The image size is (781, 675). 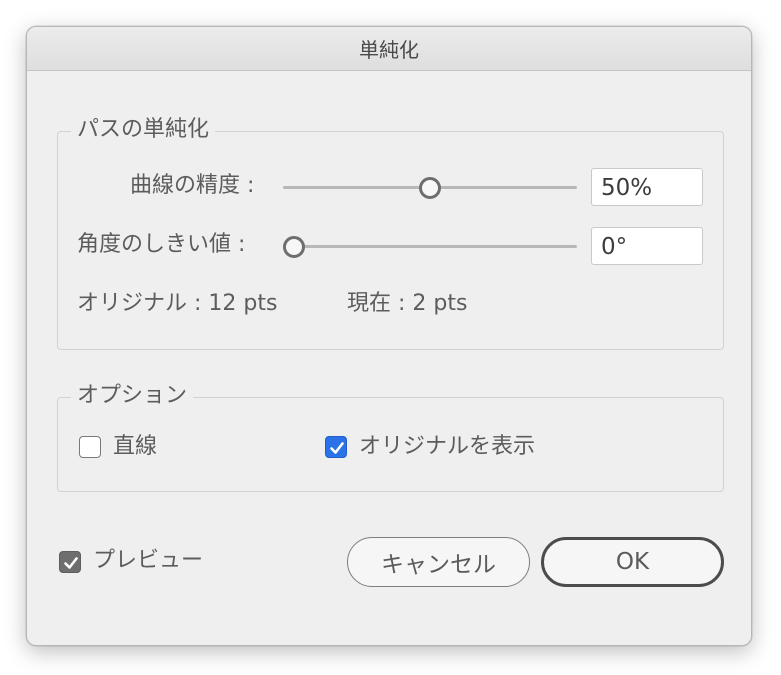 What do you see at coordinates (143, 130) in the screenshot?
I see `path-simplify-group-title: パスの単純化` at bounding box center [143, 130].